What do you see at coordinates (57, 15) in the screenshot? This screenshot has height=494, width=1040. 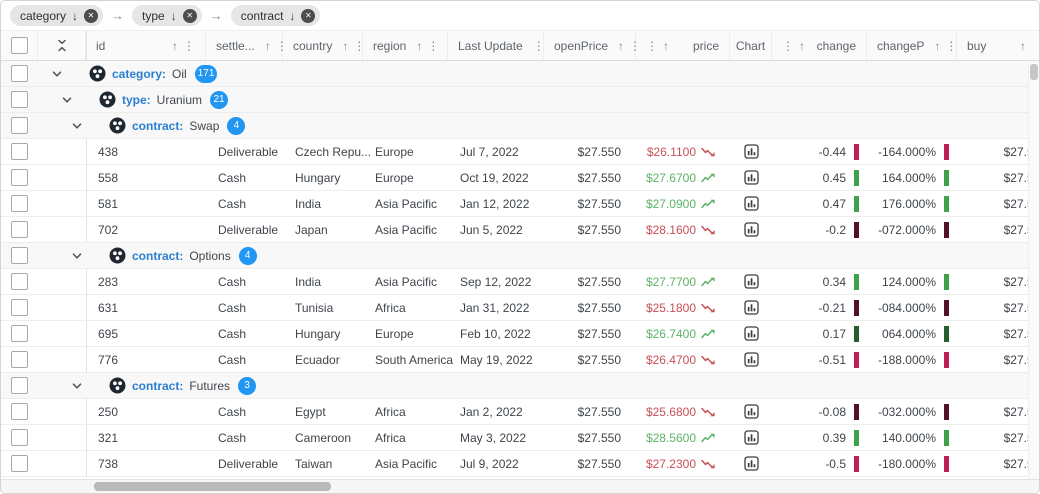 I see `group-chip-category: category ↓ ✕` at bounding box center [57, 15].